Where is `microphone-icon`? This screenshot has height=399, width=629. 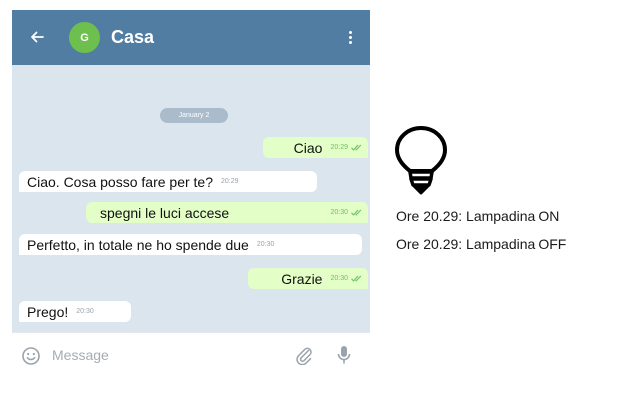
microphone-icon is located at coordinates (344, 355).